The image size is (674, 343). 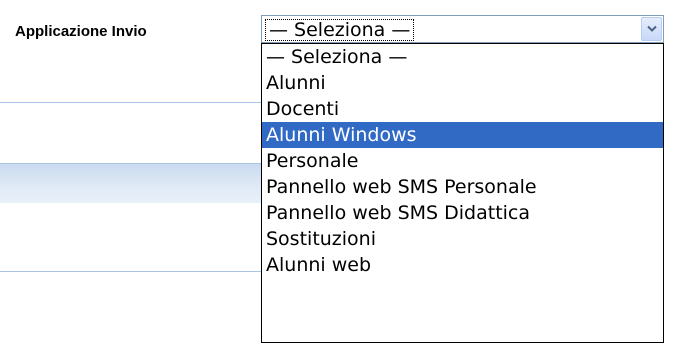 I want to click on option-seleziona: — Seleziona —, so click(x=462, y=57).